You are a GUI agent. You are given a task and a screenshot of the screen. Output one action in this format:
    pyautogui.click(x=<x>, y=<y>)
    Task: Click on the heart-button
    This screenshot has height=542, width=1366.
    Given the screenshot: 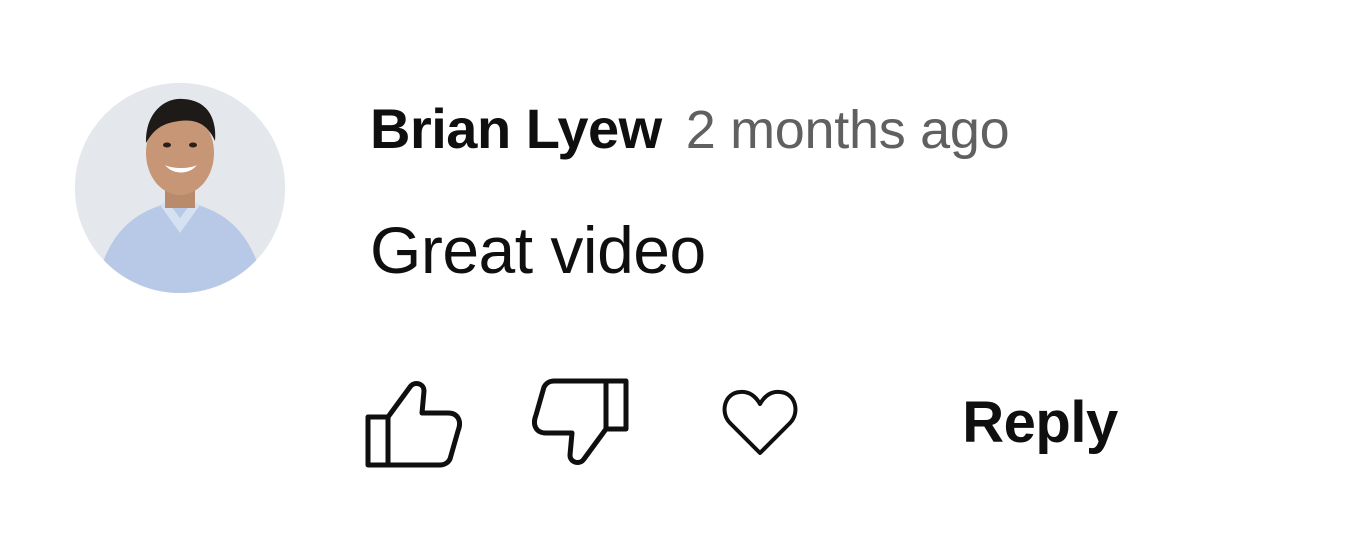 What is the action you would take?
    pyautogui.click(x=760, y=422)
    